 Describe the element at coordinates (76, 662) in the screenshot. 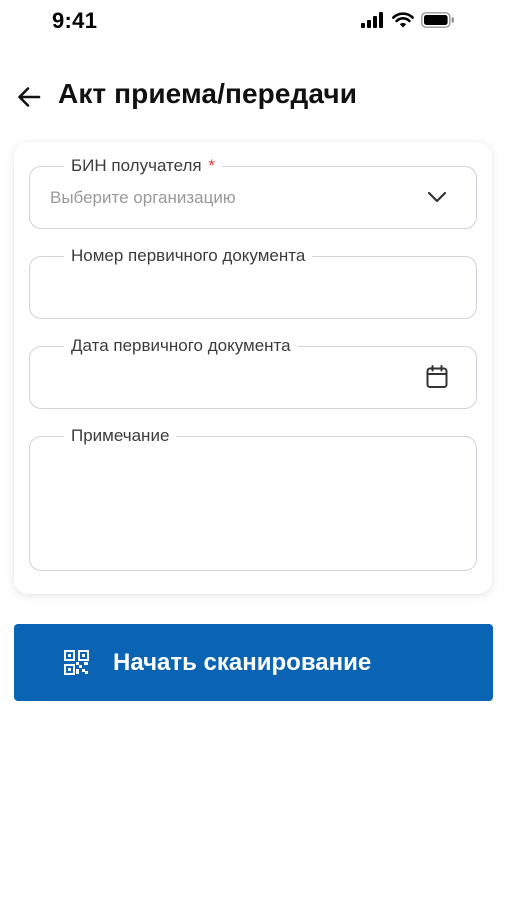

I see `qr-code-icon` at that location.